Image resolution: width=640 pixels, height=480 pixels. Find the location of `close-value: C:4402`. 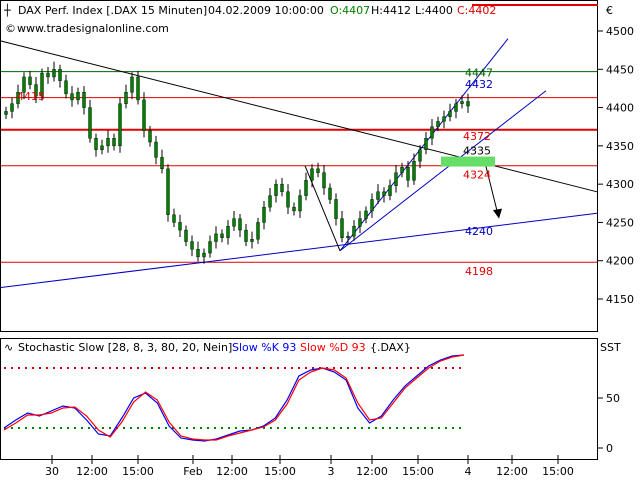

close-value: C:4402 is located at coordinates (477, 10).